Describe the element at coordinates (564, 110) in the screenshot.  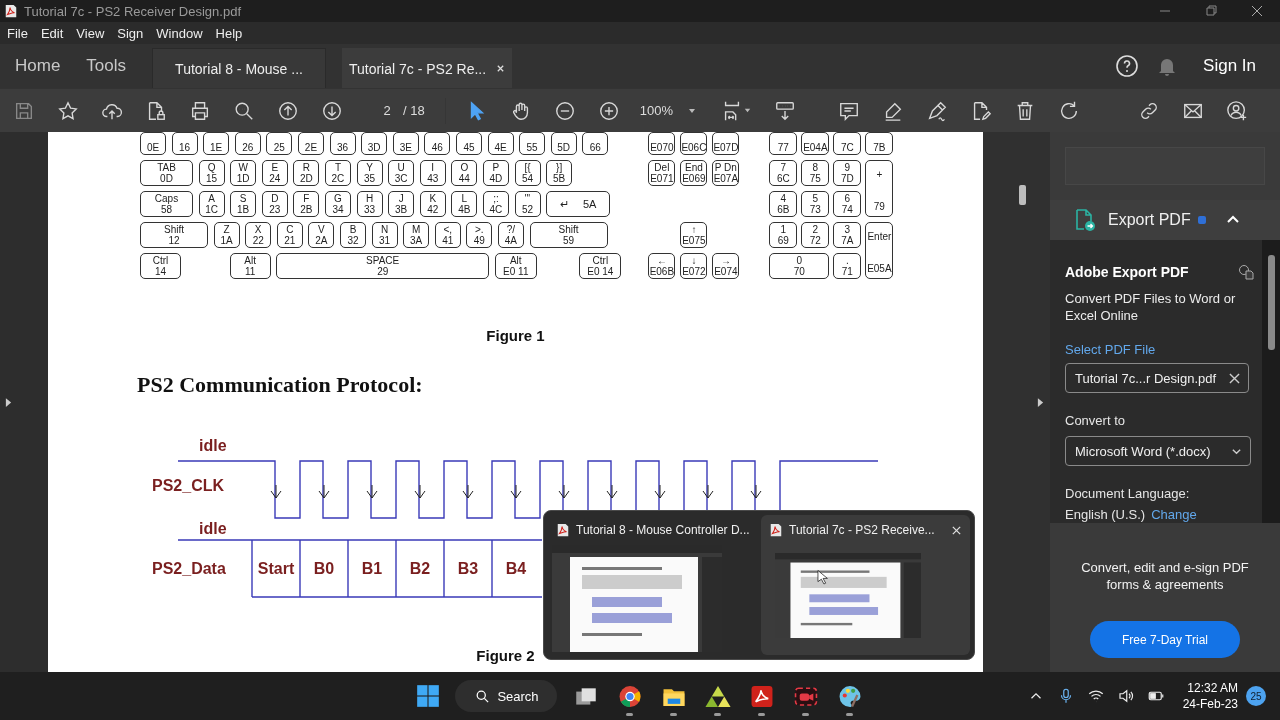
I see `zoom-out-icon` at that location.